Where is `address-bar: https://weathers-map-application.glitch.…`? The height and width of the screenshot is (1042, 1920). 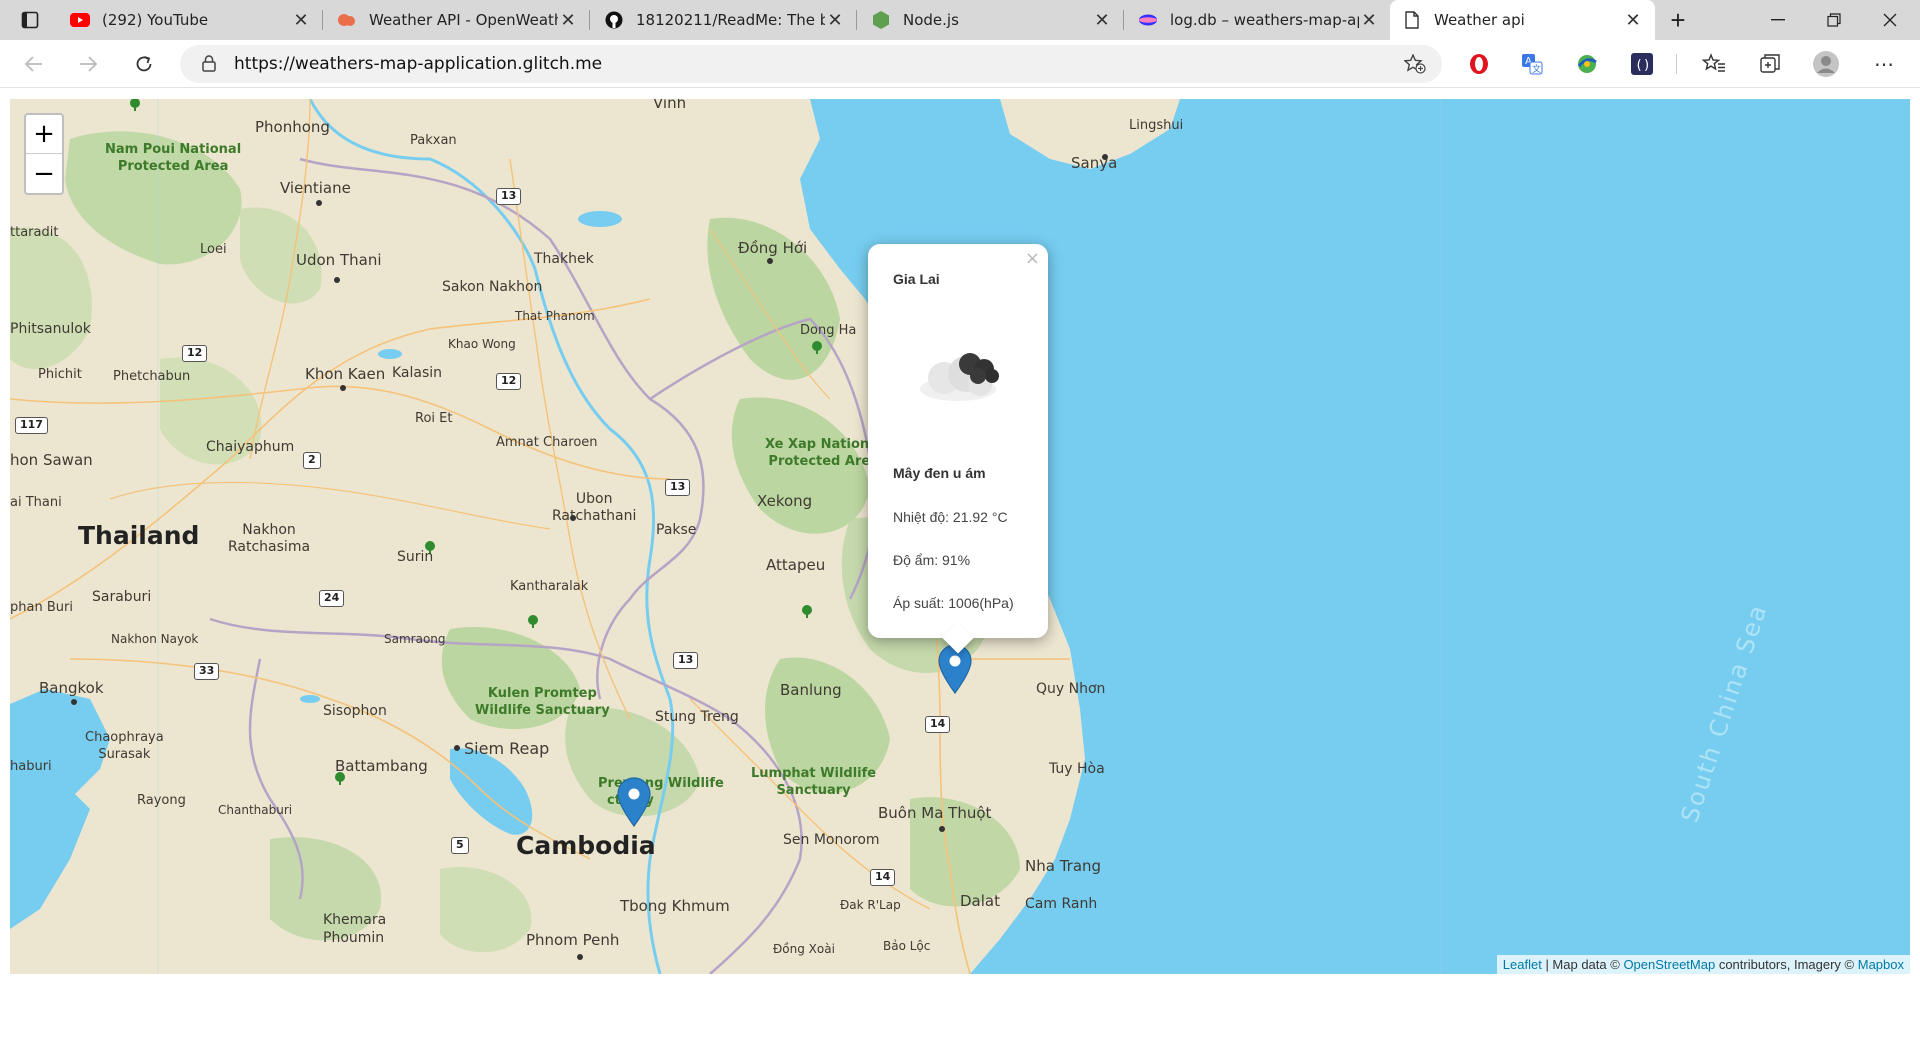
address-bar: https://weathers-map-application.glitch.… is located at coordinates (960, 64).